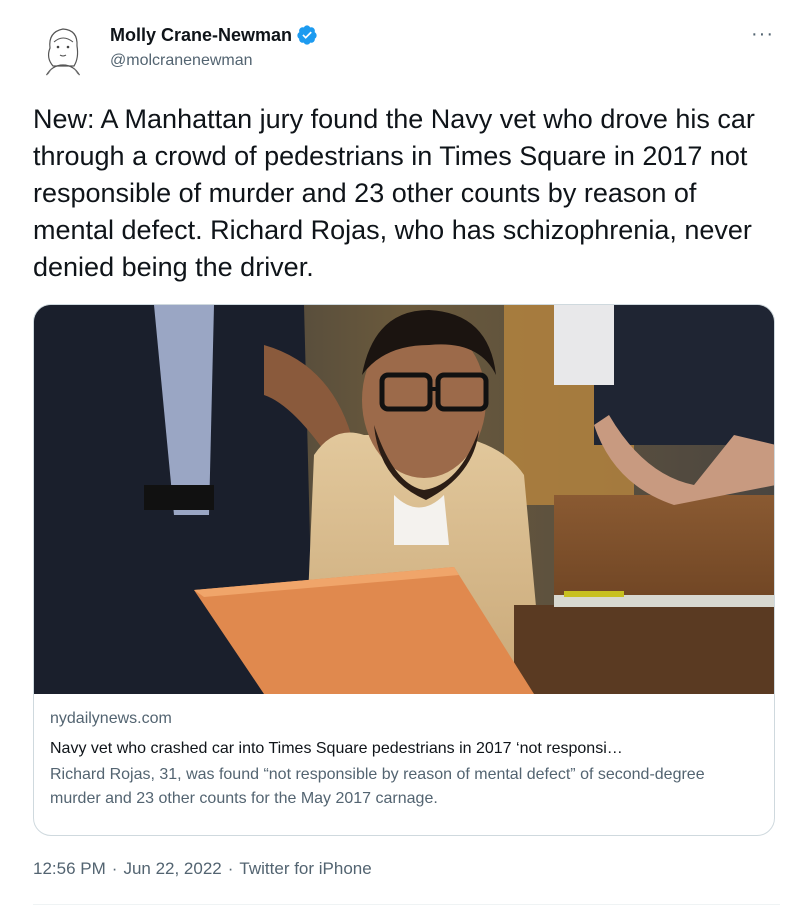 The height and width of the screenshot is (917, 800). Describe the element at coordinates (69, 869) in the screenshot. I see `tweet-time: 12:56 PM` at that location.